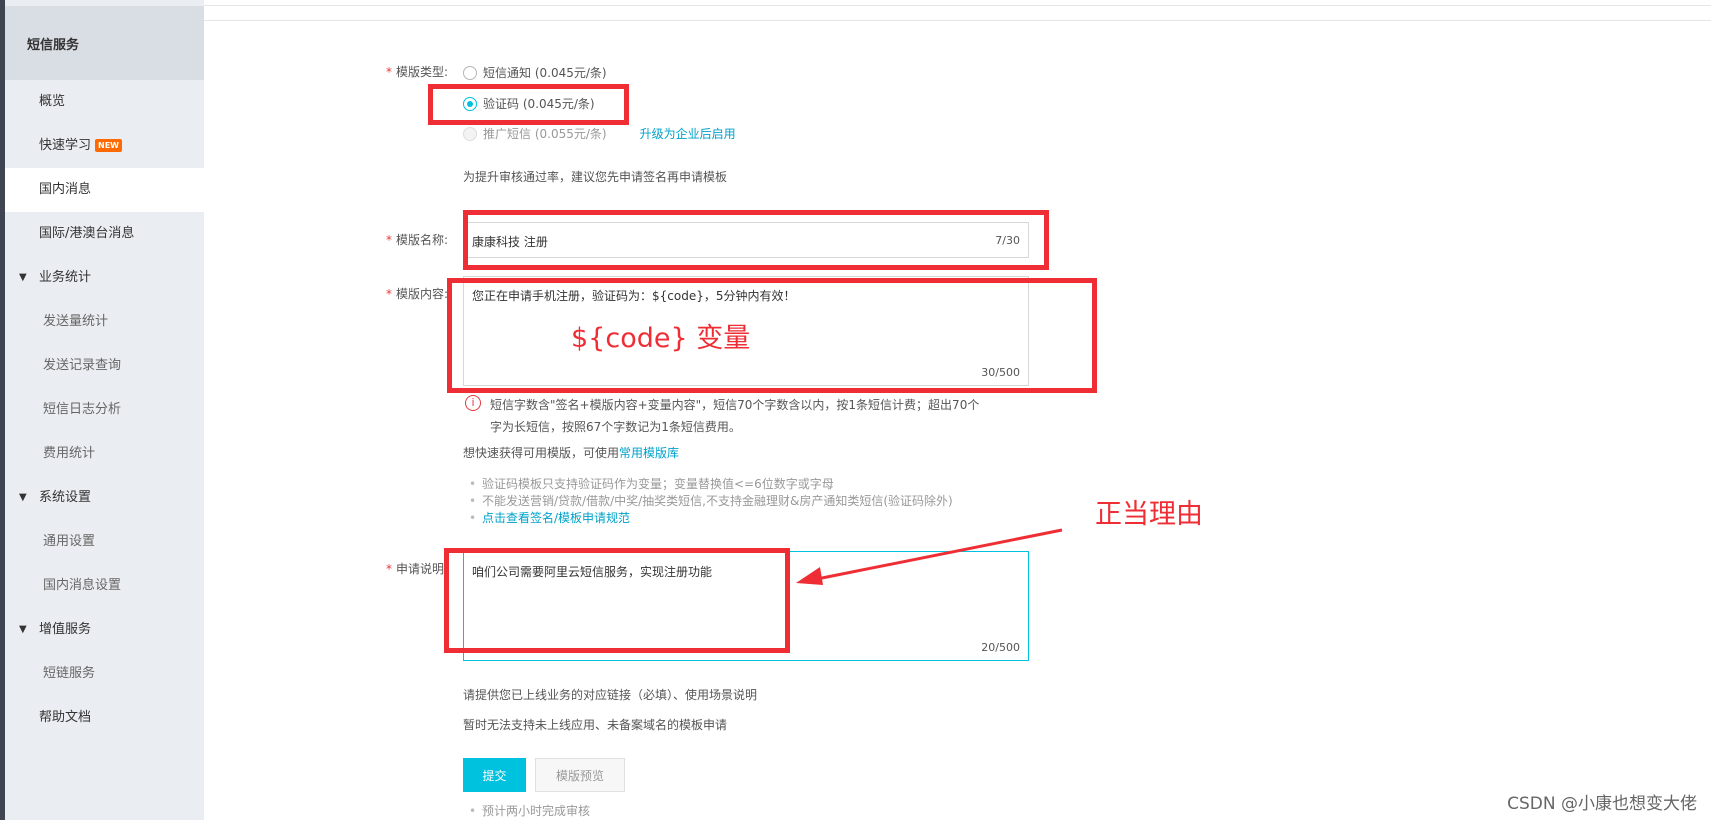  What do you see at coordinates (104, 630) in the screenshot?
I see `sidebar-group-value-added: ▼ 增值服务` at bounding box center [104, 630].